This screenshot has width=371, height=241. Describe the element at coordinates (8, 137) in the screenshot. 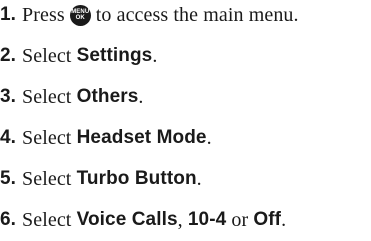

I see `step-number: 4.` at that location.